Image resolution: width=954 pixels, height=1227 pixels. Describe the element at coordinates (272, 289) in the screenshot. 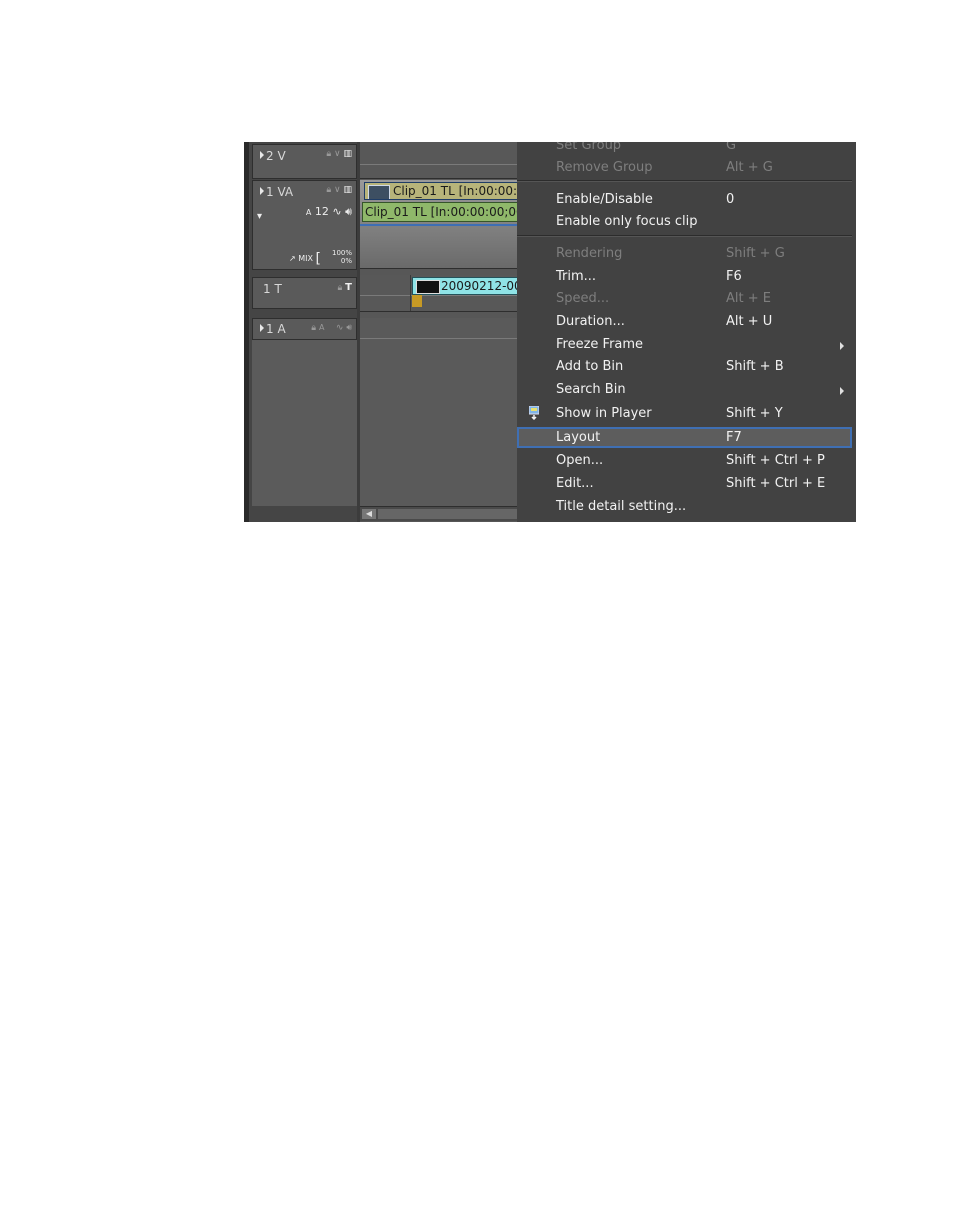

I see `track-label: 1 T` at that location.